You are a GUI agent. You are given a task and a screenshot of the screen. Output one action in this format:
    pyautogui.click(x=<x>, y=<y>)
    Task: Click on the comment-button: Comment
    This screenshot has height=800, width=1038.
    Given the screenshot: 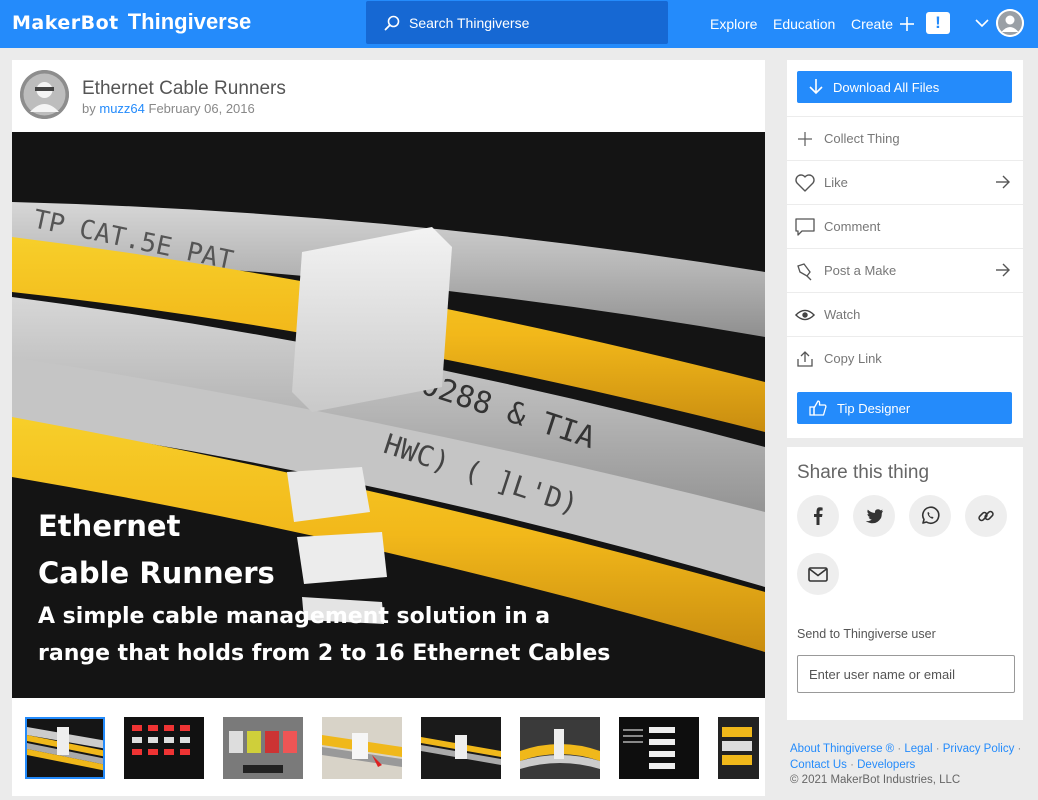 What is the action you would take?
    pyautogui.click(x=905, y=226)
    